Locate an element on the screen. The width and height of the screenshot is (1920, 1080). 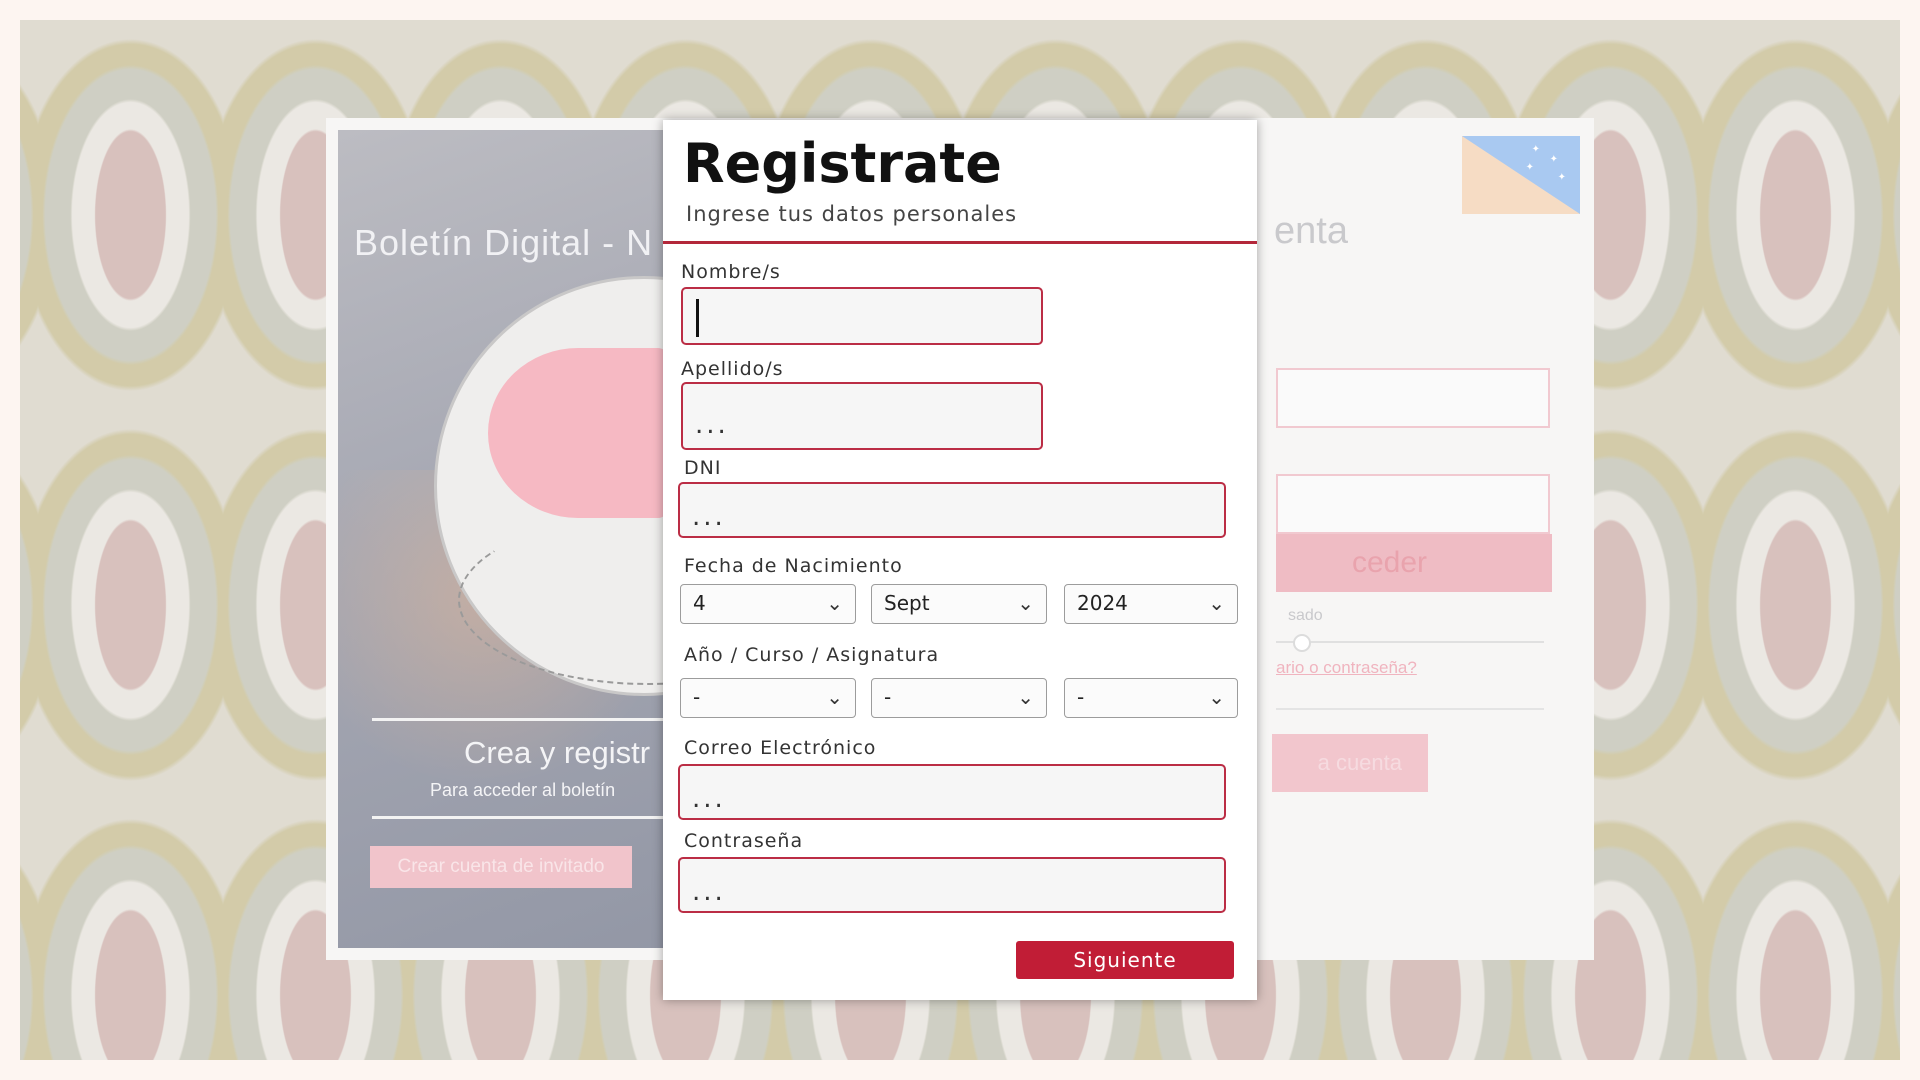
modal-title: Registrate is located at coordinates (842, 163).